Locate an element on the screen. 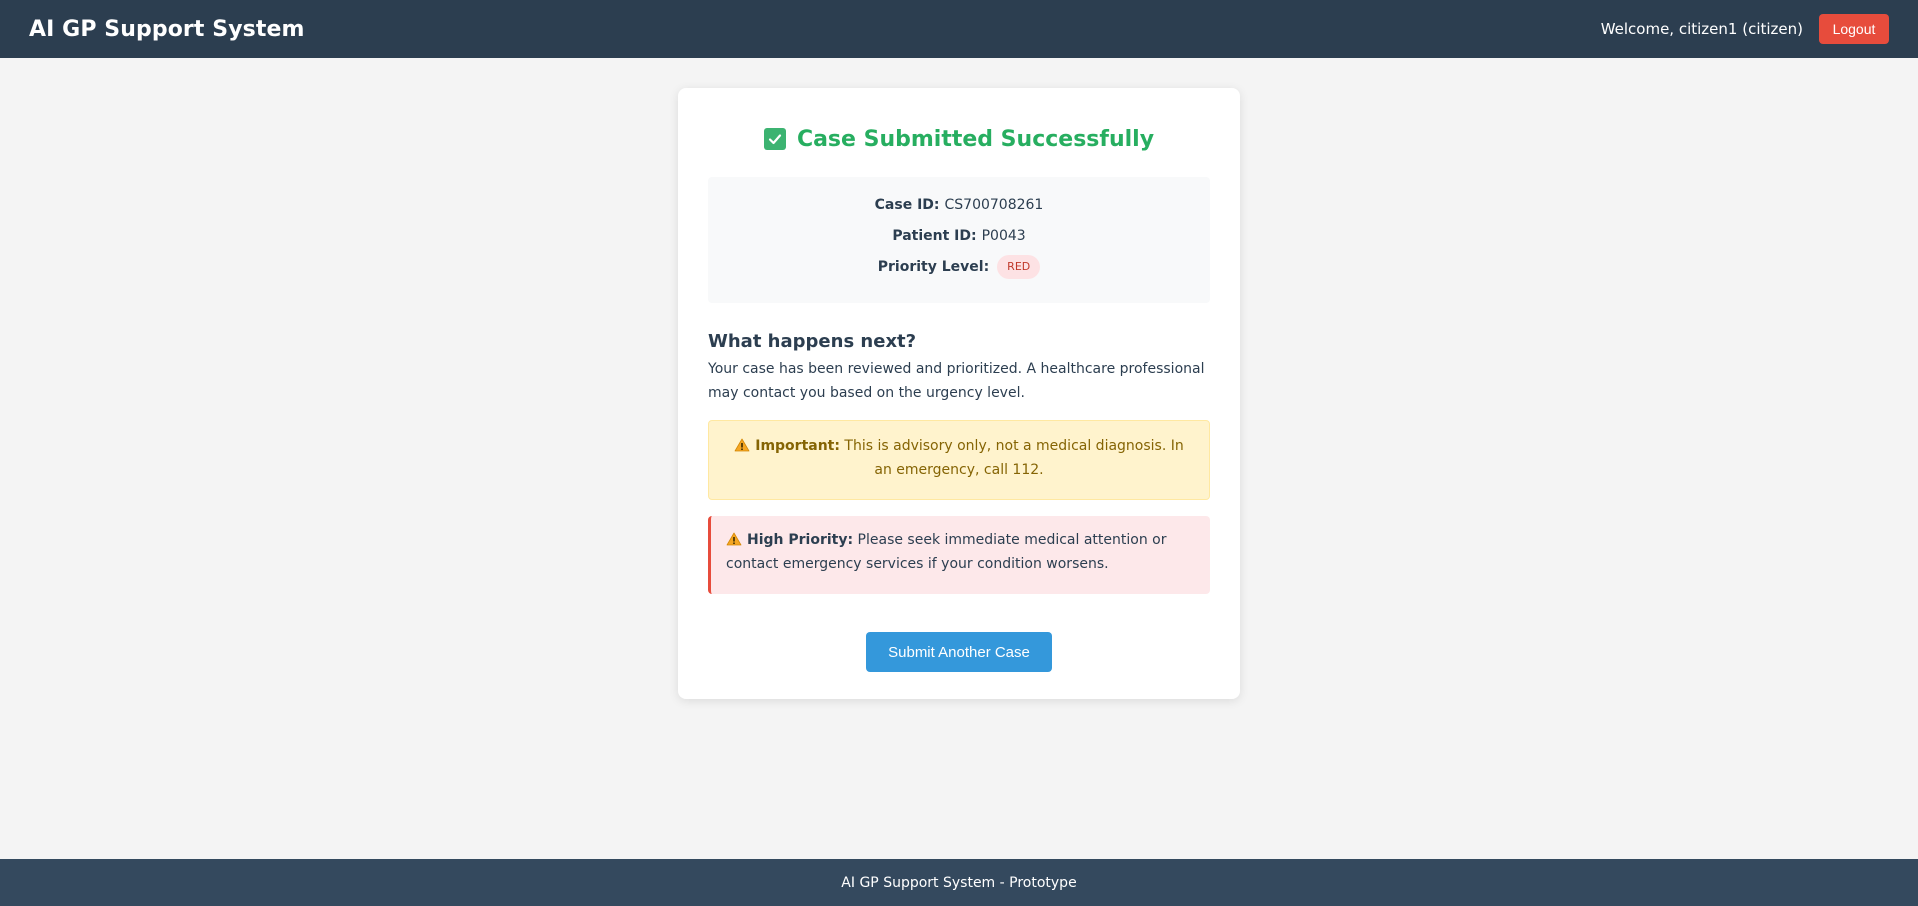 This screenshot has height=906, width=1918. footer-text: AI GP Support System - Prototype is located at coordinates (959, 882).